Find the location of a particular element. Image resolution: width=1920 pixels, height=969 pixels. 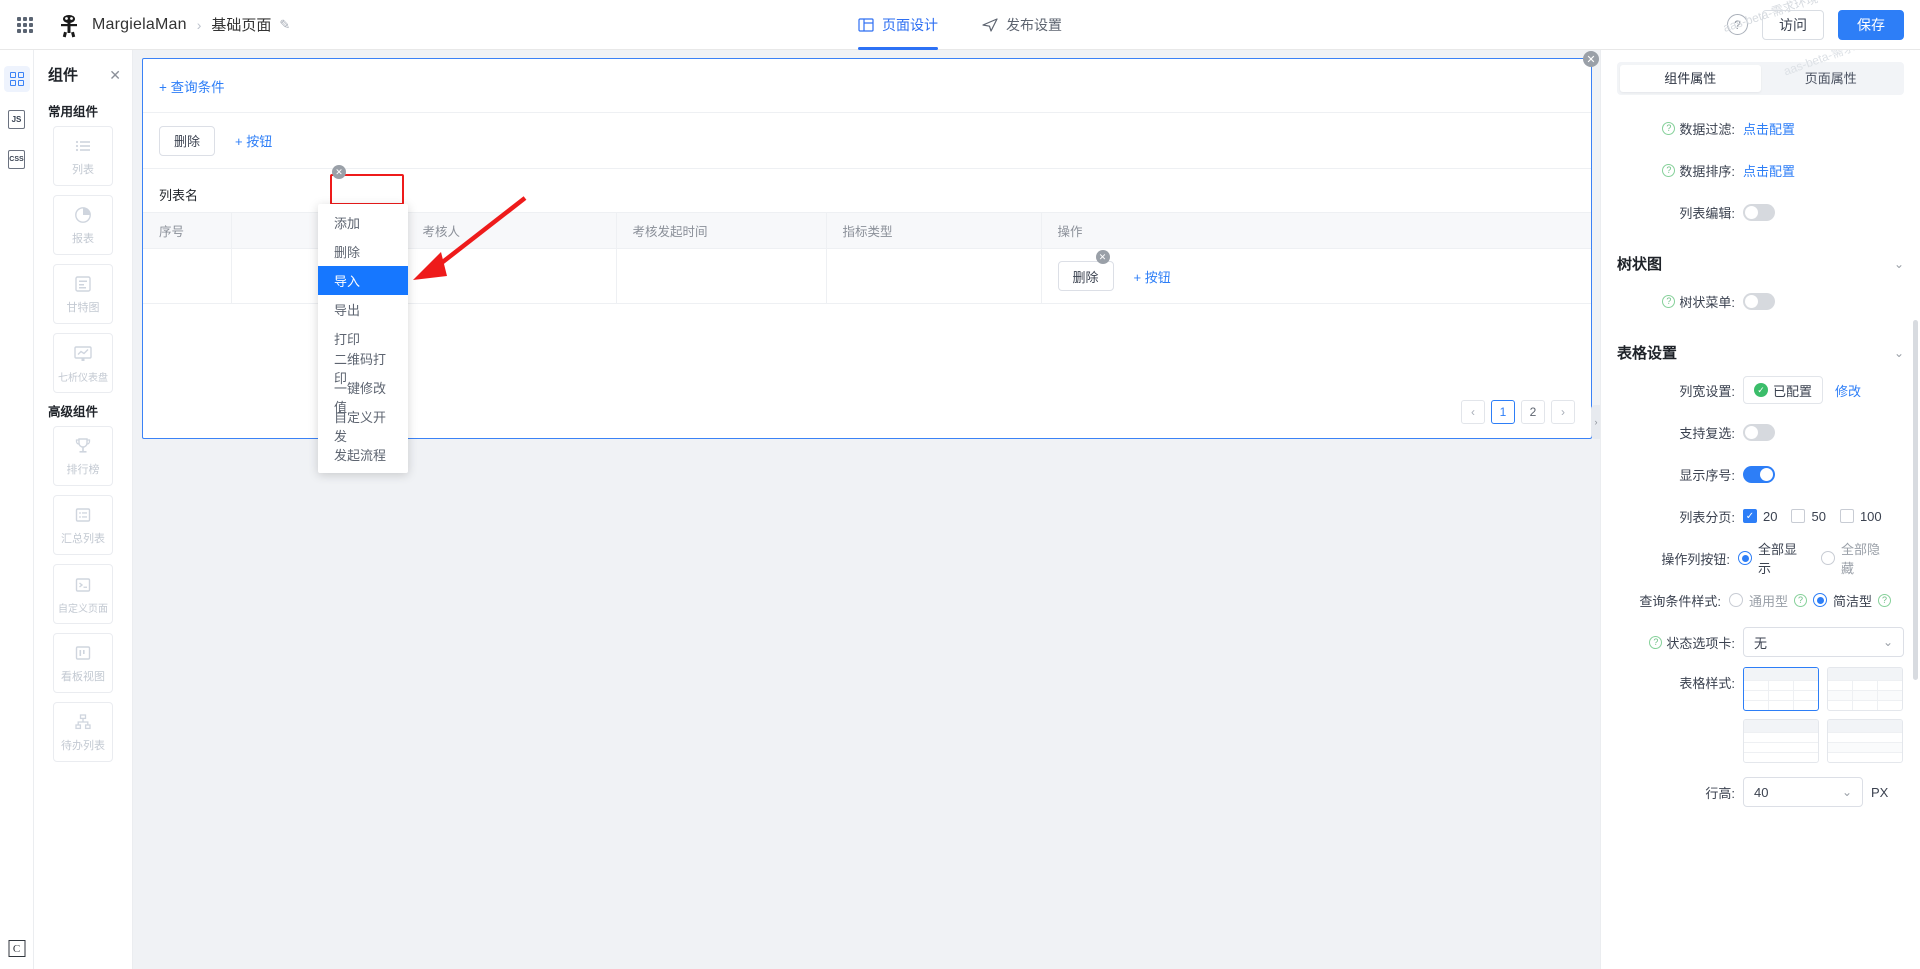

field-pagination-label: 列表分页: is located at coordinates (1707, 517).